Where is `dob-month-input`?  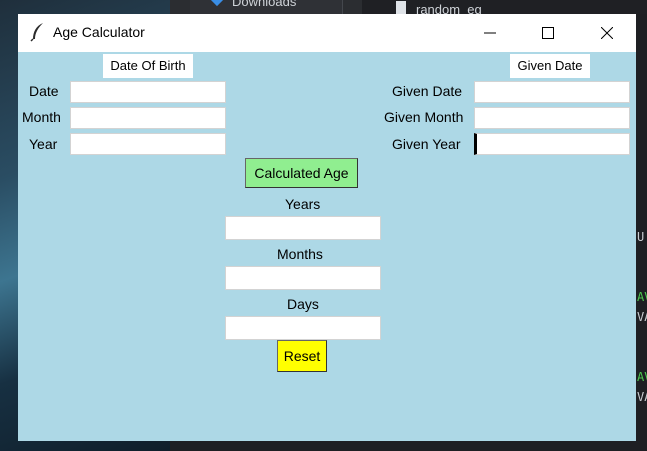
dob-month-input is located at coordinates (148, 118).